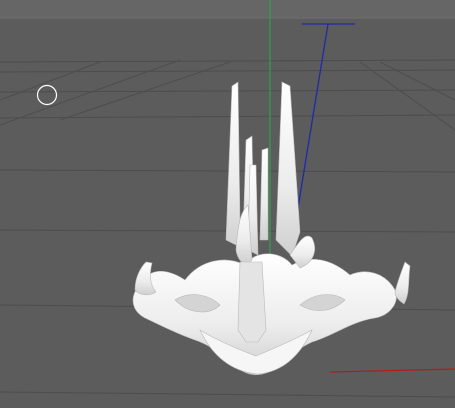  Describe the element at coordinates (227, 9) in the screenshot. I see `horizon-band` at that location.